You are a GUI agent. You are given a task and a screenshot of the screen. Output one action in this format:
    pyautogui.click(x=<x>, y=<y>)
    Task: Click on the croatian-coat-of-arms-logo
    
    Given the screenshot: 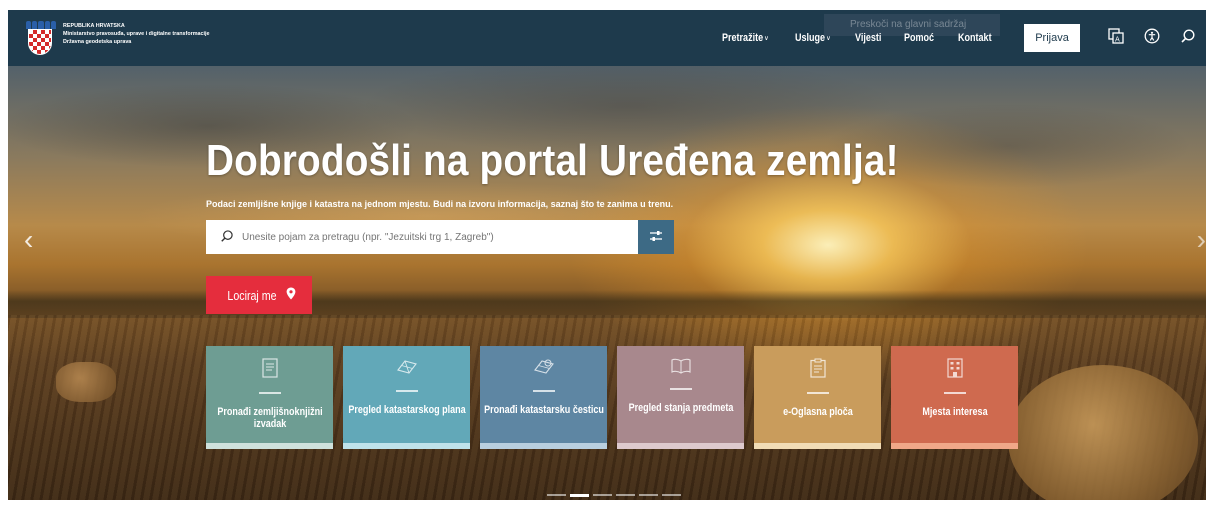 What is the action you would take?
    pyautogui.click(x=41, y=39)
    